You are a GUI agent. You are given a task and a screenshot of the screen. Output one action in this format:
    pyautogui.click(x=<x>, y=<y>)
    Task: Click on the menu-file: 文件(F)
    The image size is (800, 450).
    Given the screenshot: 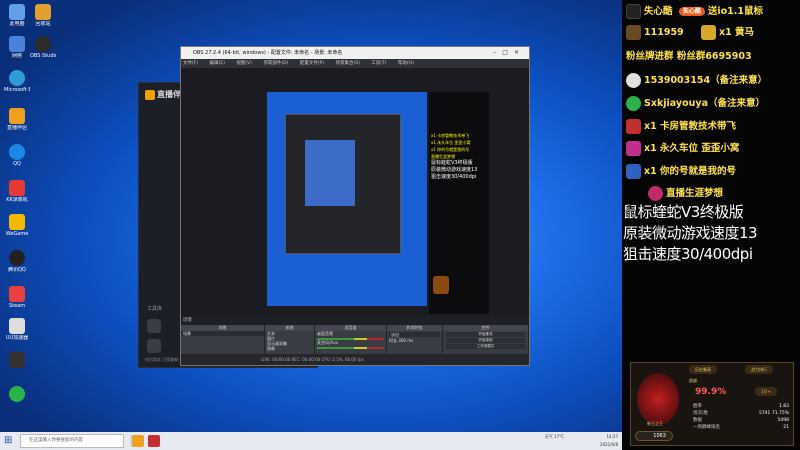 What is the action you would take?
    pyautogui.click(x=190, y=63)
    